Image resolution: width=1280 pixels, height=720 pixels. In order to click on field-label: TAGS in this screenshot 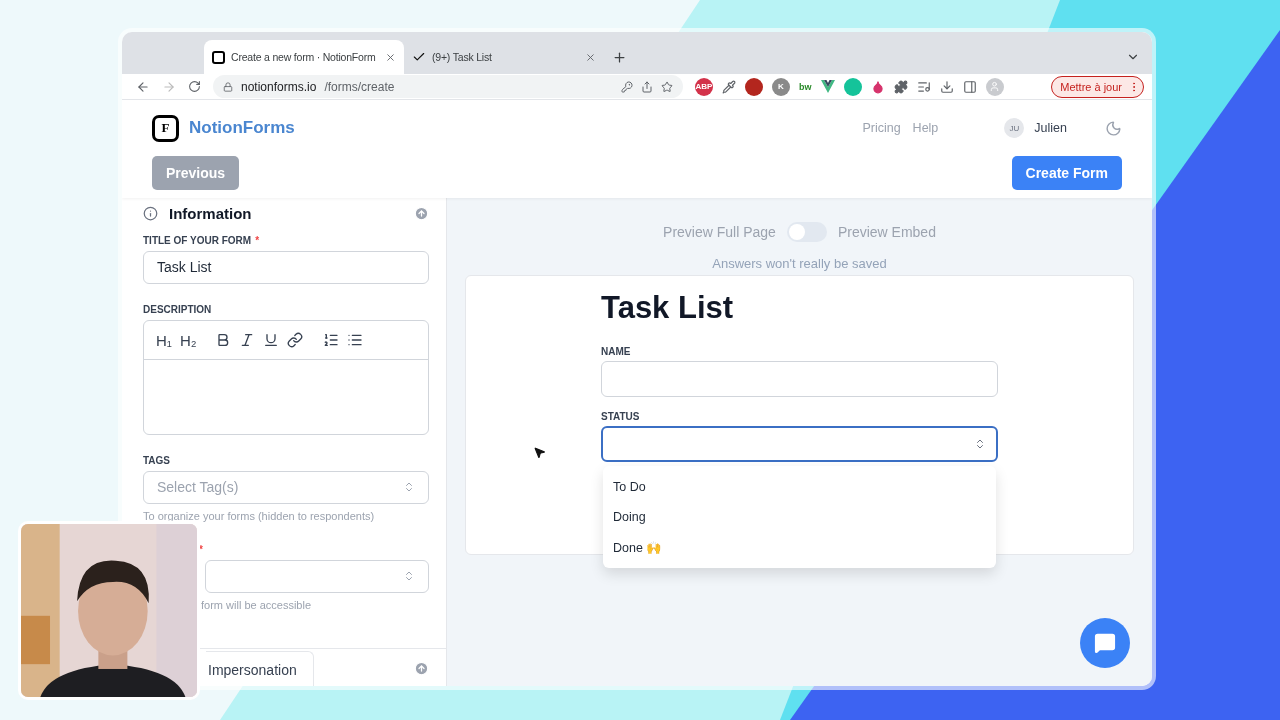, I will do `click(157, 460)`.